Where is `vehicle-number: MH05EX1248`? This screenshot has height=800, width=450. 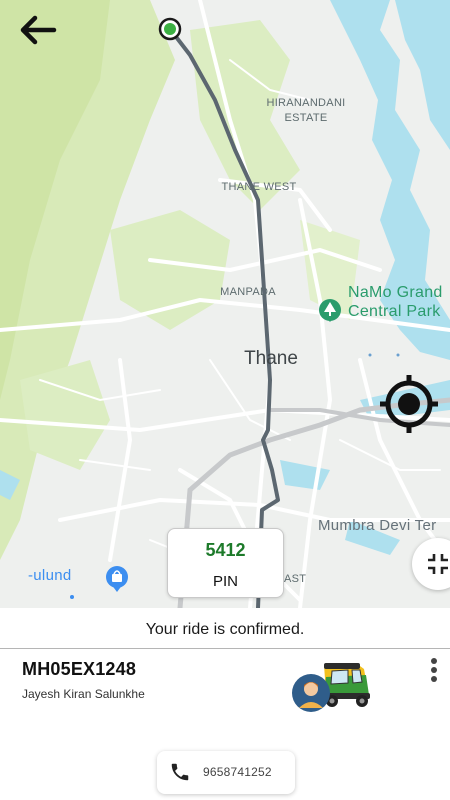
vehicle-number: MH05EX1248 is located at coordinates (79, 669).